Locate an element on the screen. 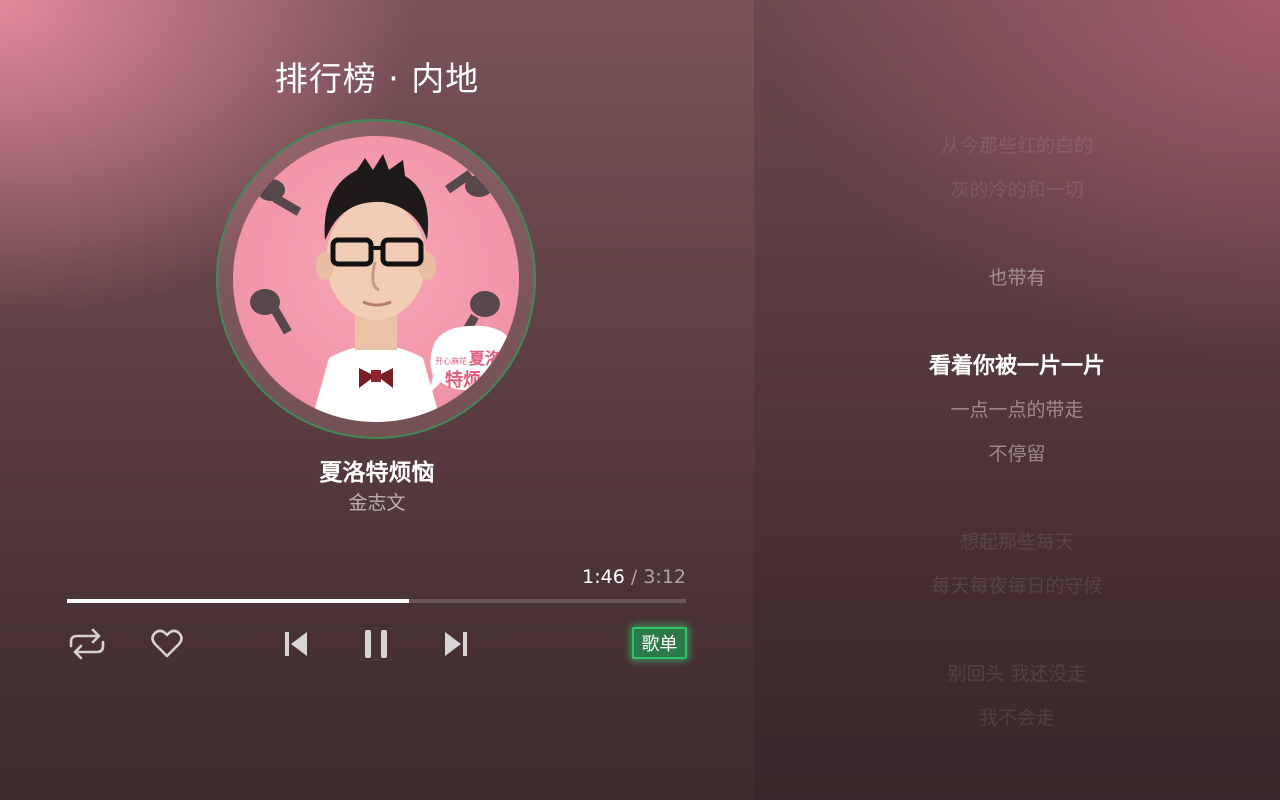 The image size is (1280, 800). skip-next-icon is located at coordinates (456, 644).